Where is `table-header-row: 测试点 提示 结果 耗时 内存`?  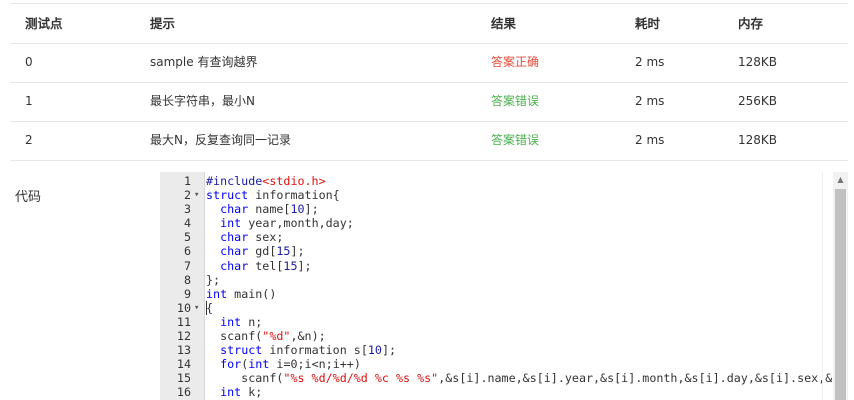 table-header-row: 测试点 提示 结果 耗时 内存 is located at coordinates (429, 24).